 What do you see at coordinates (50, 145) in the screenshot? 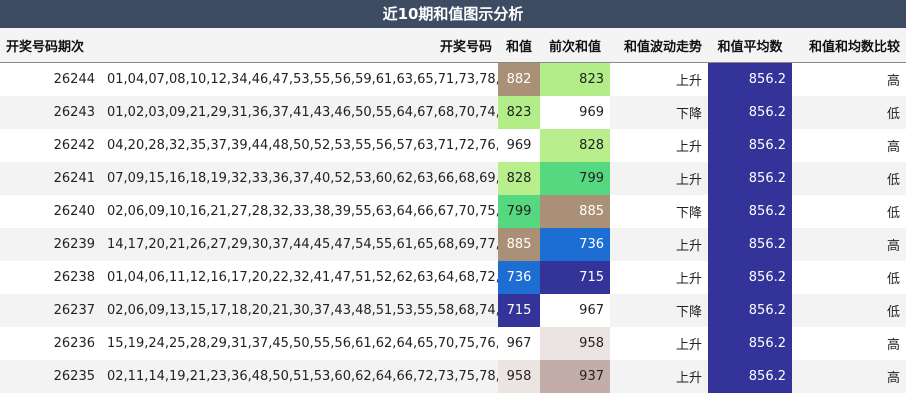
I see `period-cell: 26242` at bounding box center [50, 145].